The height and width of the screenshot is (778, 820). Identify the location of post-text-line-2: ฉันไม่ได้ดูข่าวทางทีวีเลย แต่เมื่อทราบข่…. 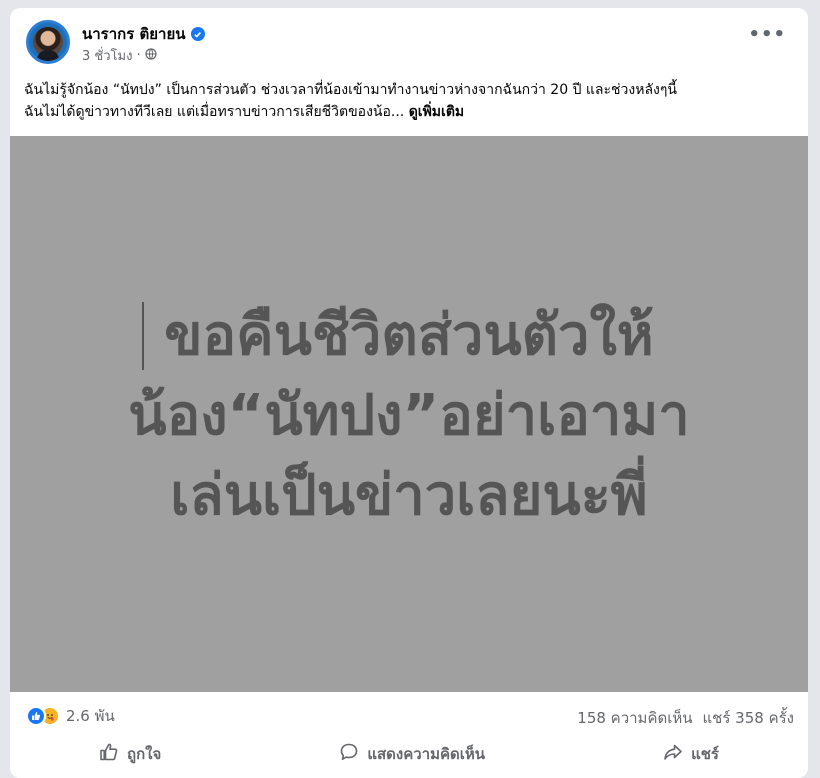
(413, 112).